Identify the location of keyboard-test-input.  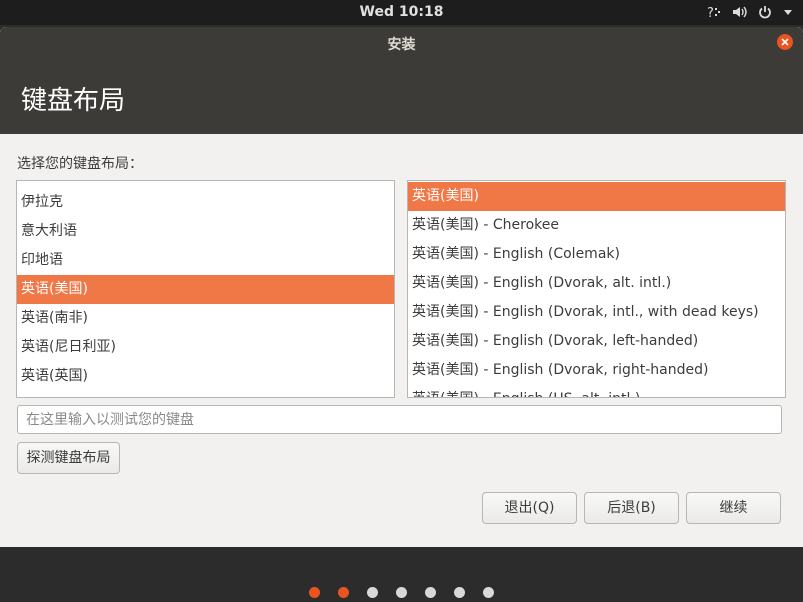
(399, 419).